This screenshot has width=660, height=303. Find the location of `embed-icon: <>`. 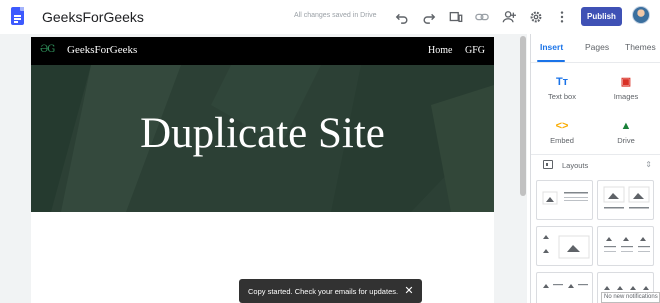

embed-icon: <> is located at coordinates (562, 126).